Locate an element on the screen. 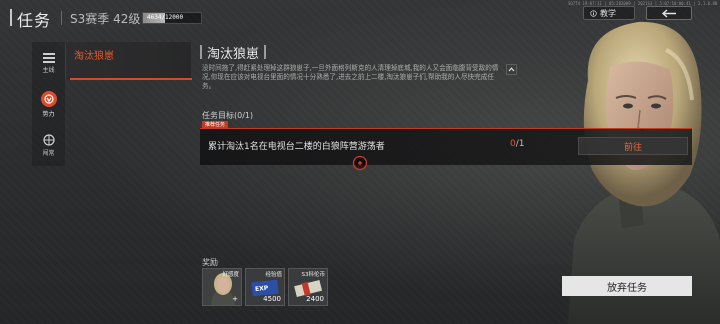 The image size is (720, 324). nav-label-daily: 闯常 is located at coordinates (48, 153).